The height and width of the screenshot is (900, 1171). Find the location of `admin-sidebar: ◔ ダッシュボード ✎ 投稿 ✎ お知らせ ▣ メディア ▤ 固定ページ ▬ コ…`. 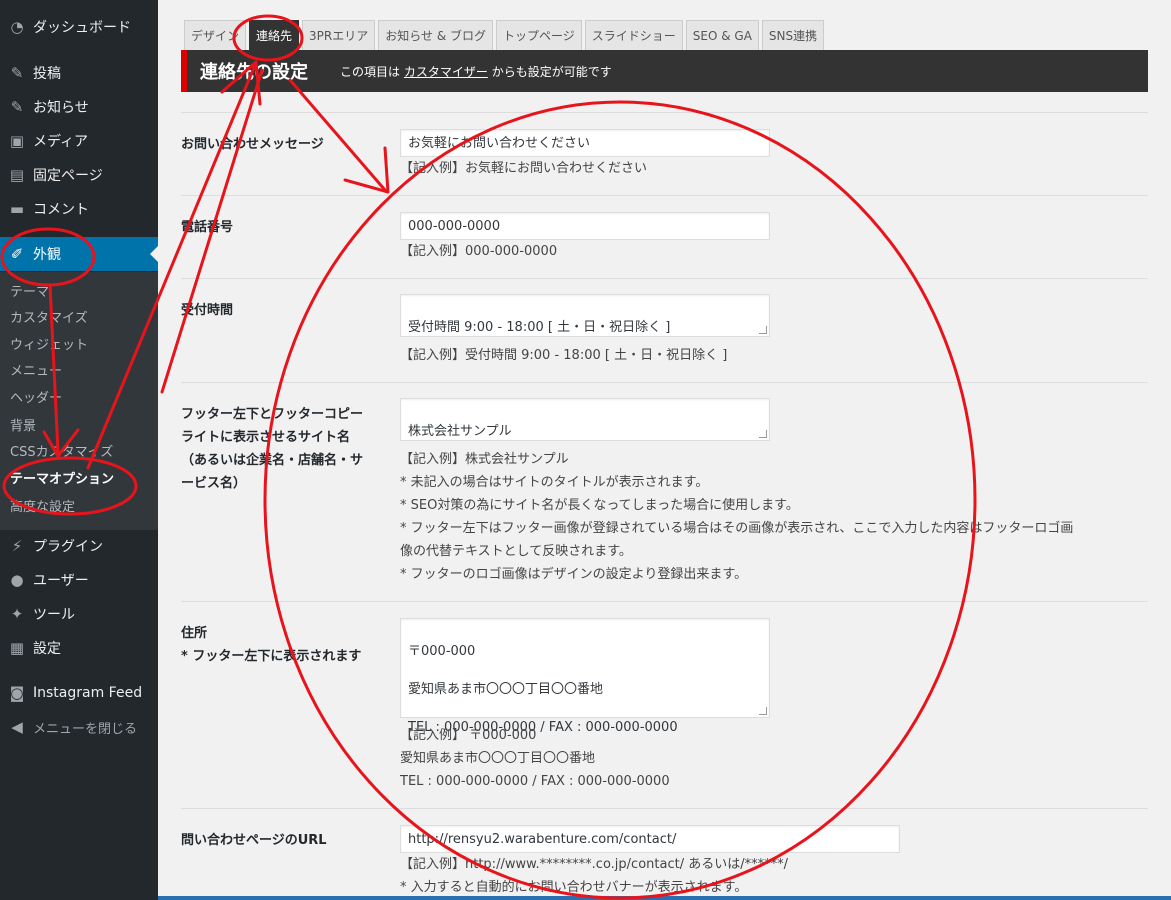

admin-sidebar: ◔ ダッシュボード ✎ 投稿 ✎ お知らせ ▣ メディア ▤ 固定ページ ▬ コ… is located at coordinates (79, 450).